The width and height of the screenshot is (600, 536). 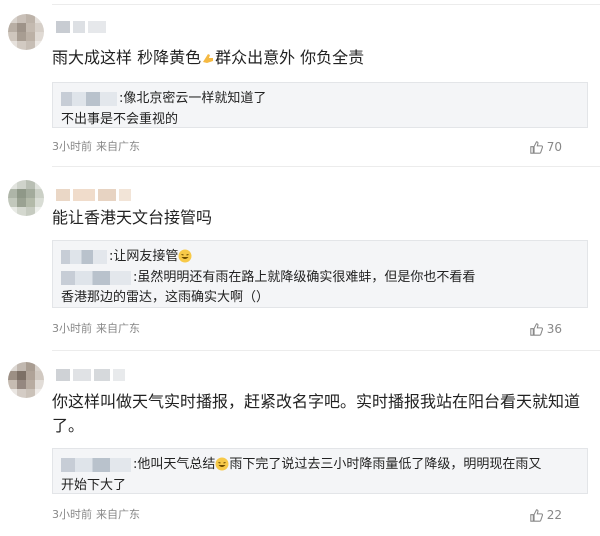 I want to click on quote-line: 香港那边的雷达，这雨确实大啊（）, so click(x=165, y=297).